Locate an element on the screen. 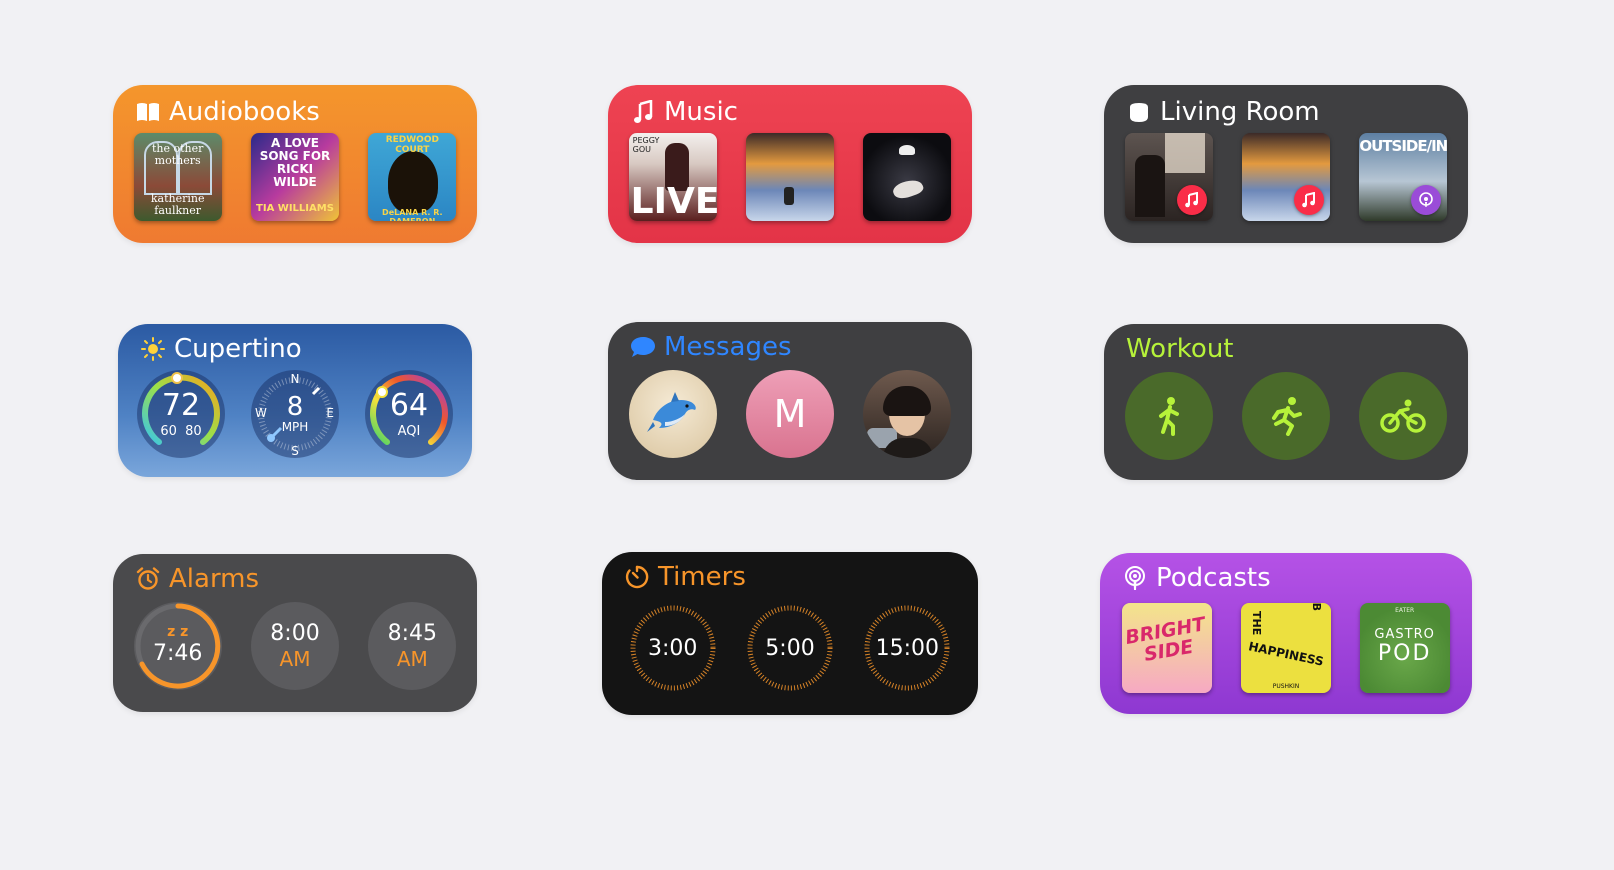 The image size is (1614, 870). now-playing-item: OUTSIDE/IN is located at coordinates (1403, 177).